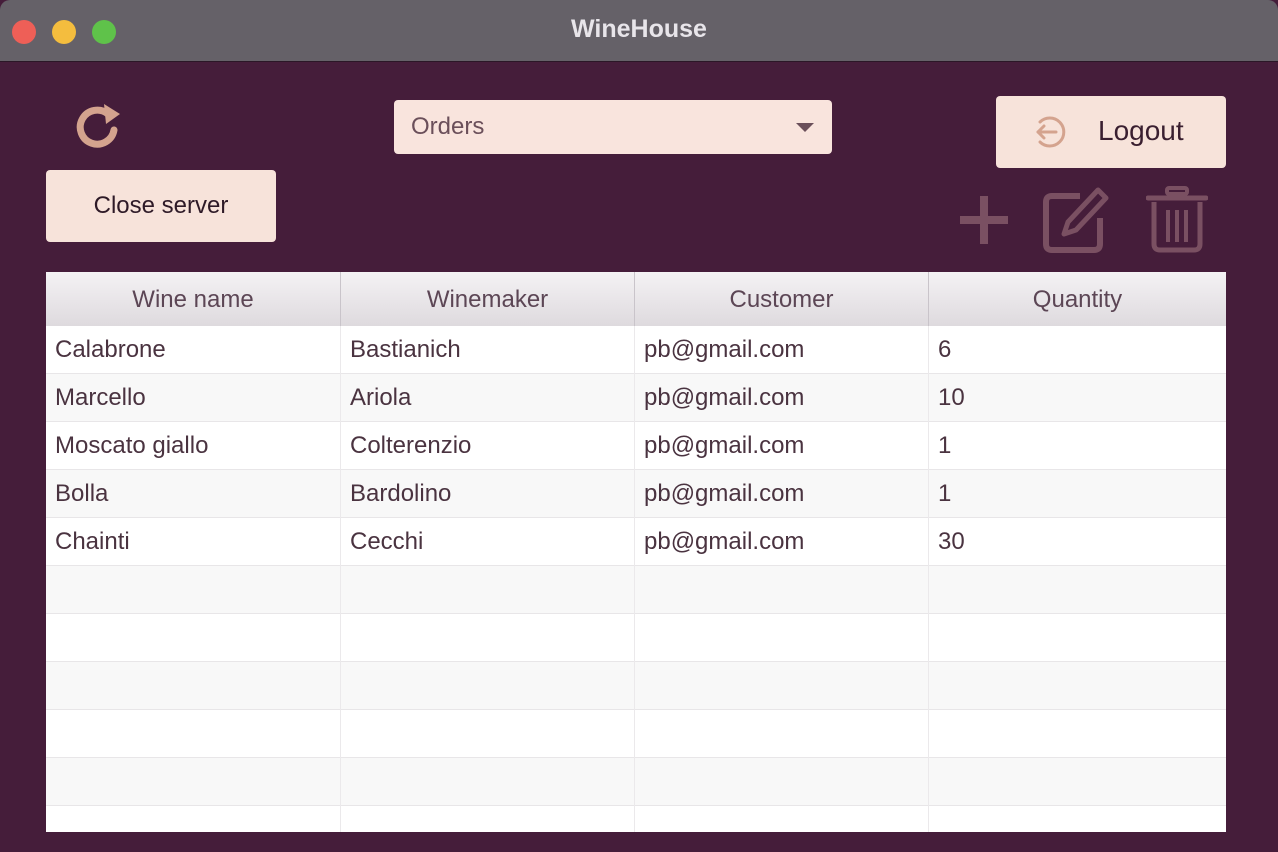 Image resolution: width=1278 pixels, height=852 pixels. What do you see at coordinates (951, 541) in the screenshot?
I see `cell-quantity: 30` at bounding box center [951, 541].